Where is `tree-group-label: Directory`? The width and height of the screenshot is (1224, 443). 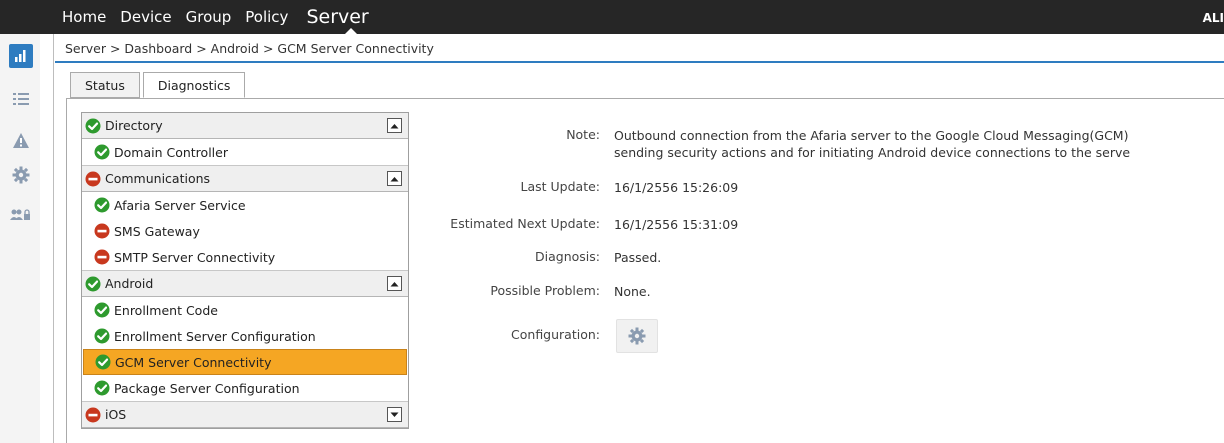
tree-group-label: Directory is located at coordinates (134, 125).